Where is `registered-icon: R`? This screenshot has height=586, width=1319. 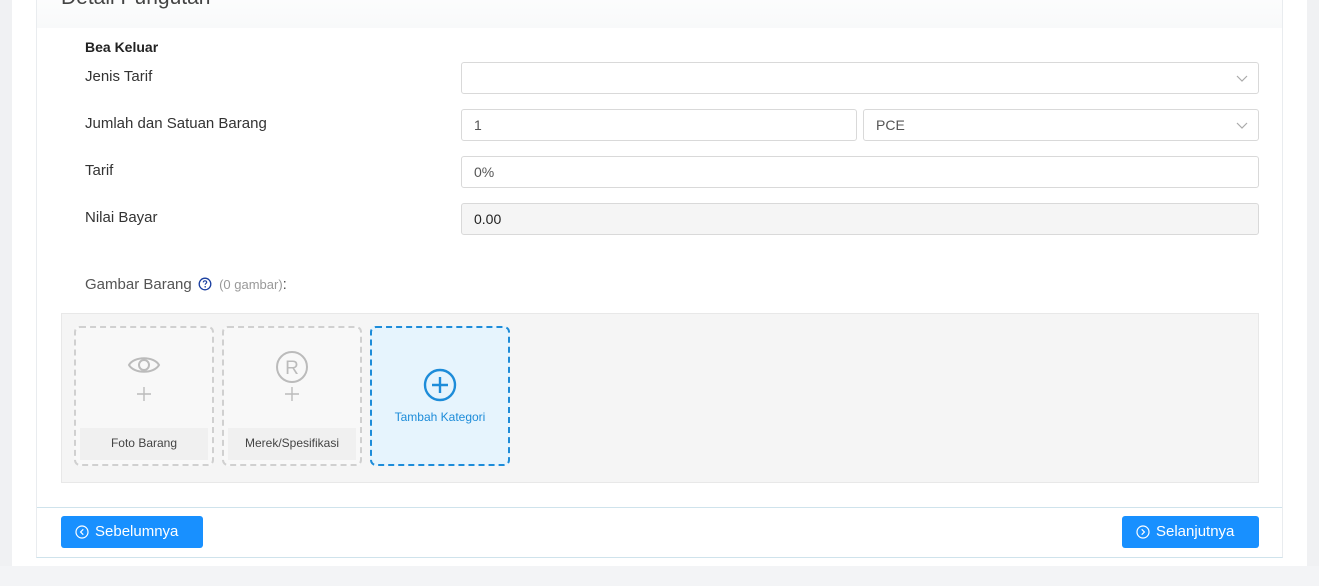 registered-icon: R is located at coordinates (292, 367).